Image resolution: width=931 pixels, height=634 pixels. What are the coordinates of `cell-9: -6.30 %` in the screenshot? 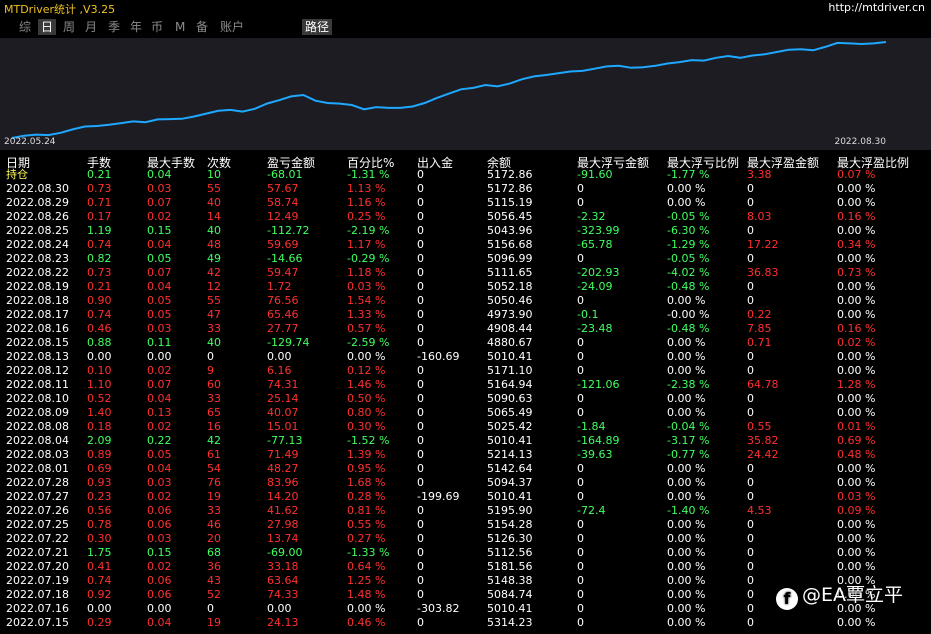 It's located at (688, 230).